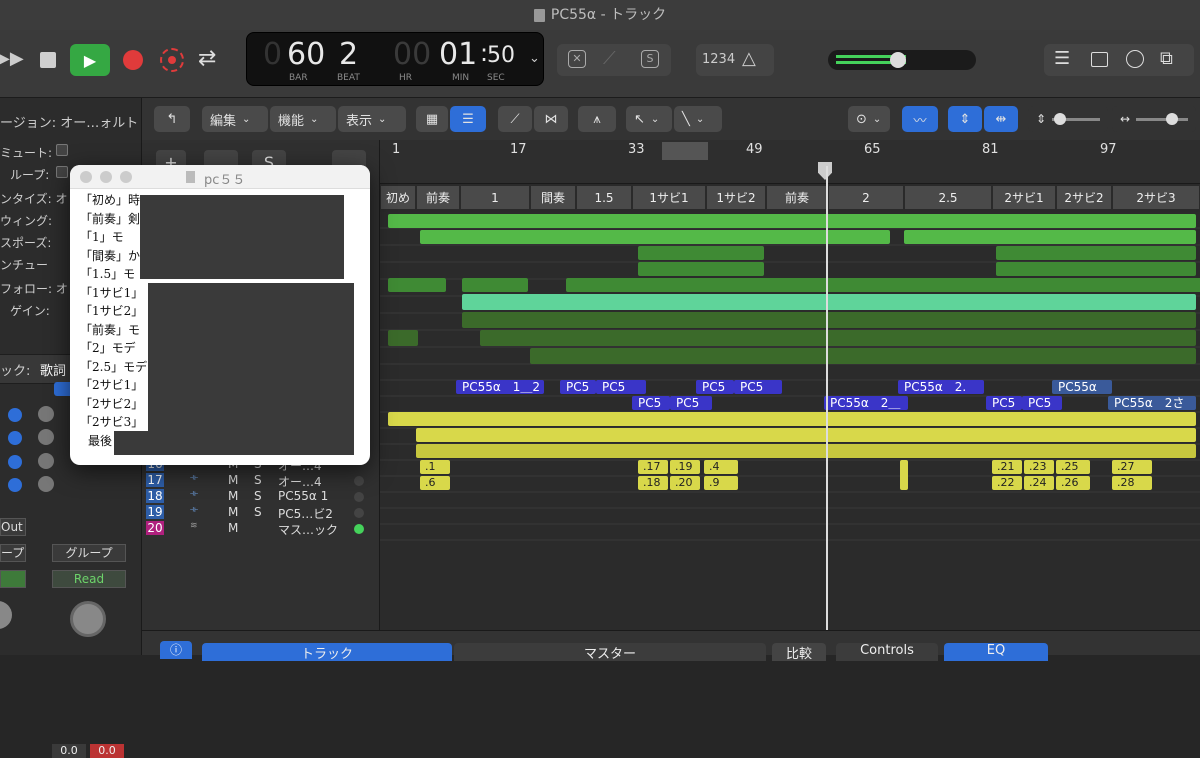  Describe the element at coordinates (553, 197) in the screenshot. I see `marker: 間奏` at that location.